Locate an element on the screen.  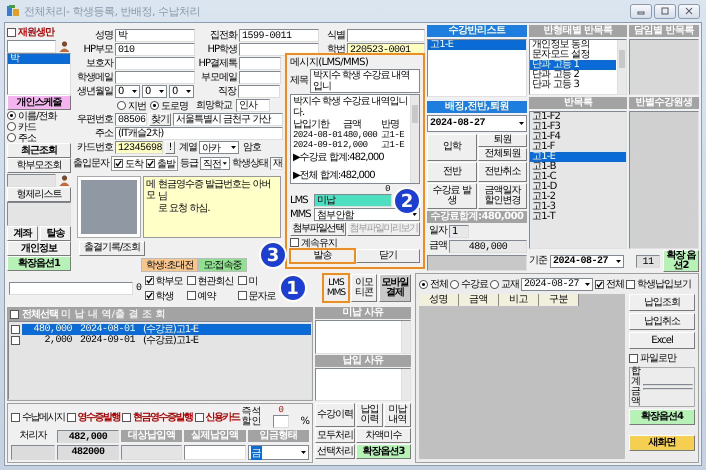
address-field: 서울특별시 금천구 가산 is located at coordinates (228, 119).